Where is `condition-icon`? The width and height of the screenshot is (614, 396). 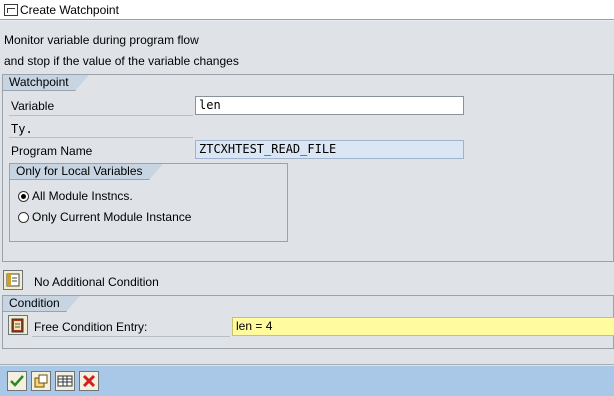 condition-icon is located at coordinates (13, 280).